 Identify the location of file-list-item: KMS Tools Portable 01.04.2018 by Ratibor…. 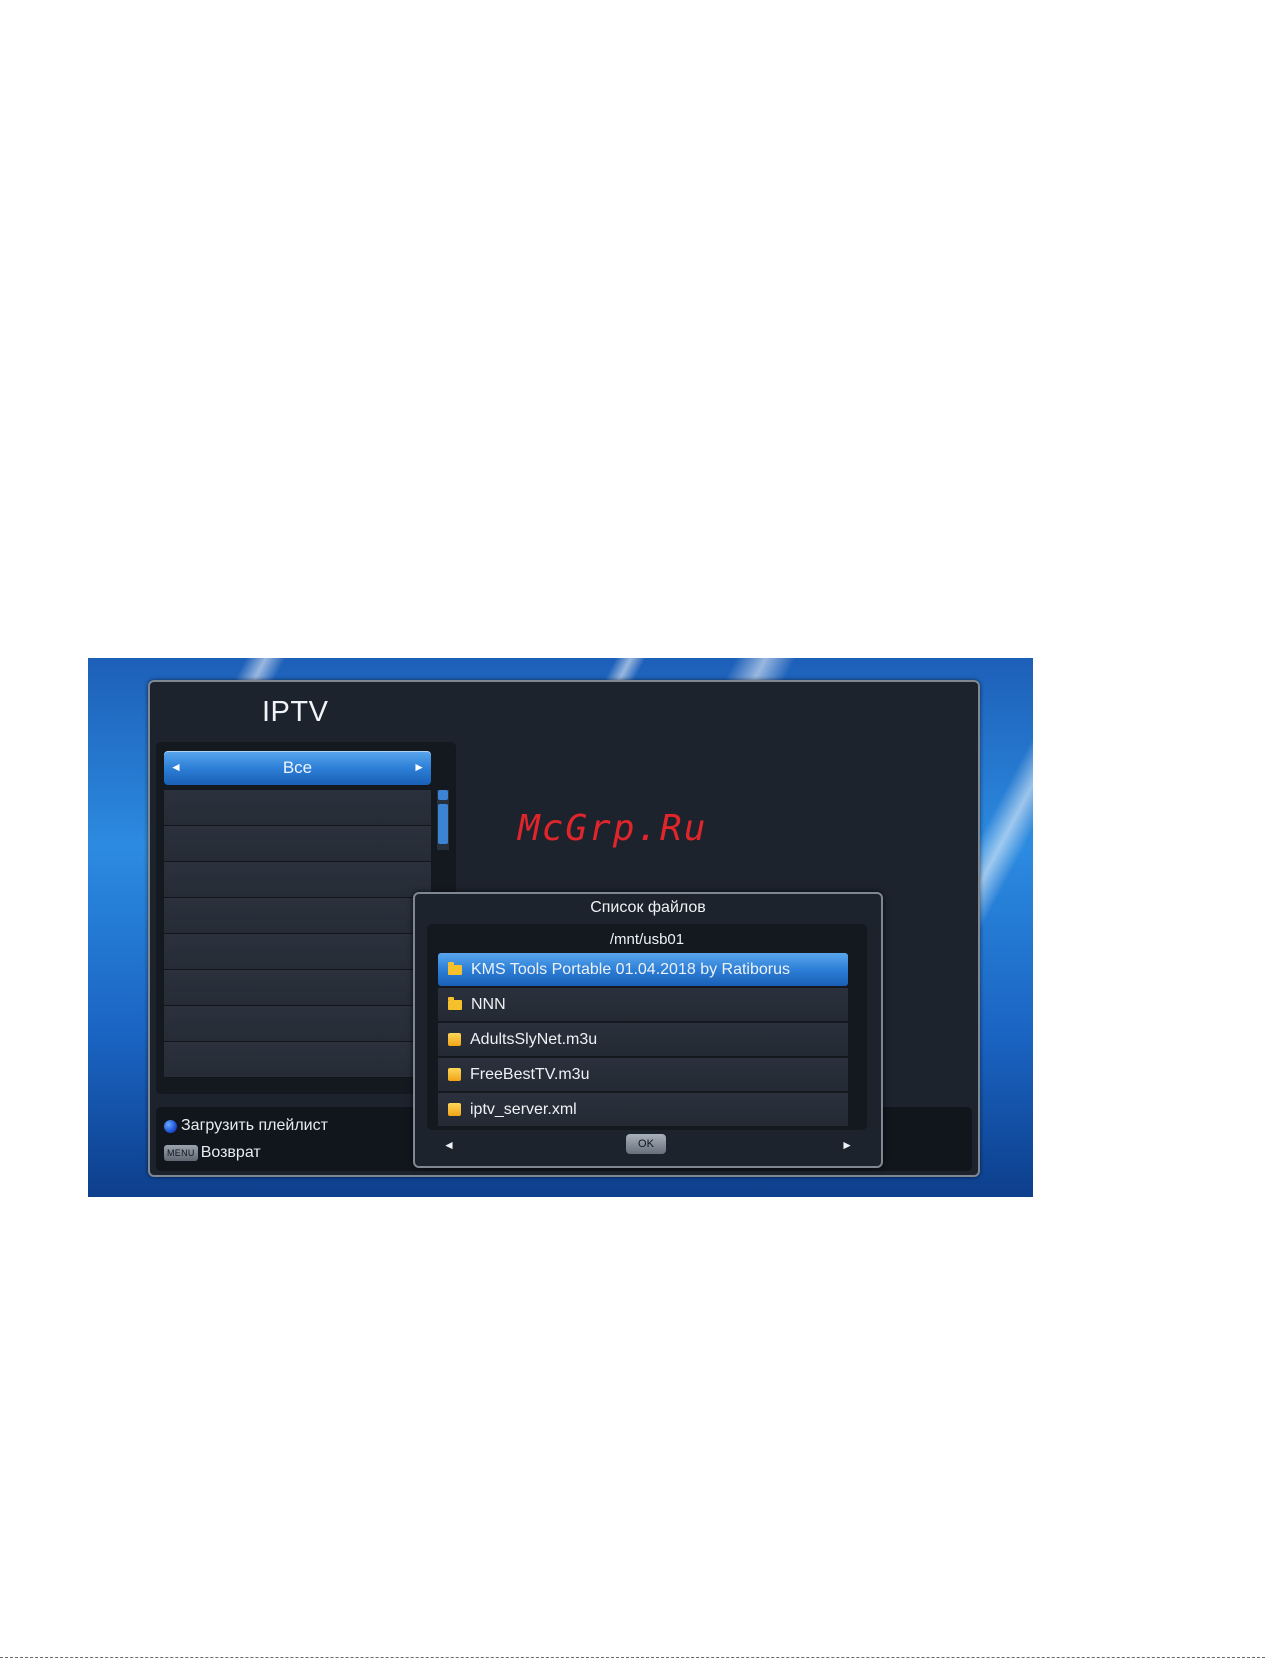
(643, 969).